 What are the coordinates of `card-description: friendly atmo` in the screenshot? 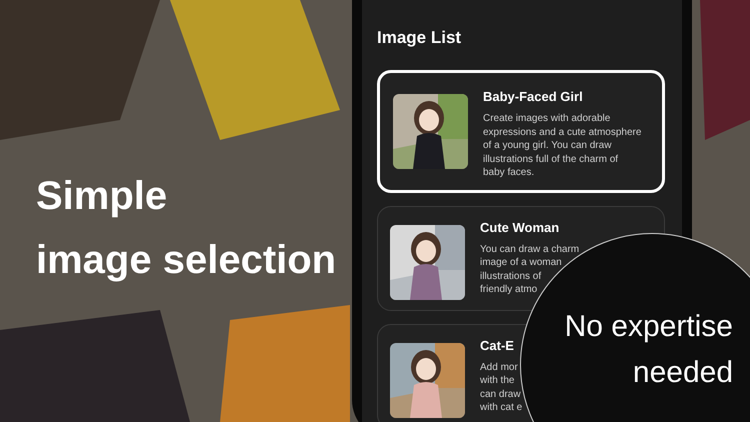 It's located at (509, 289).